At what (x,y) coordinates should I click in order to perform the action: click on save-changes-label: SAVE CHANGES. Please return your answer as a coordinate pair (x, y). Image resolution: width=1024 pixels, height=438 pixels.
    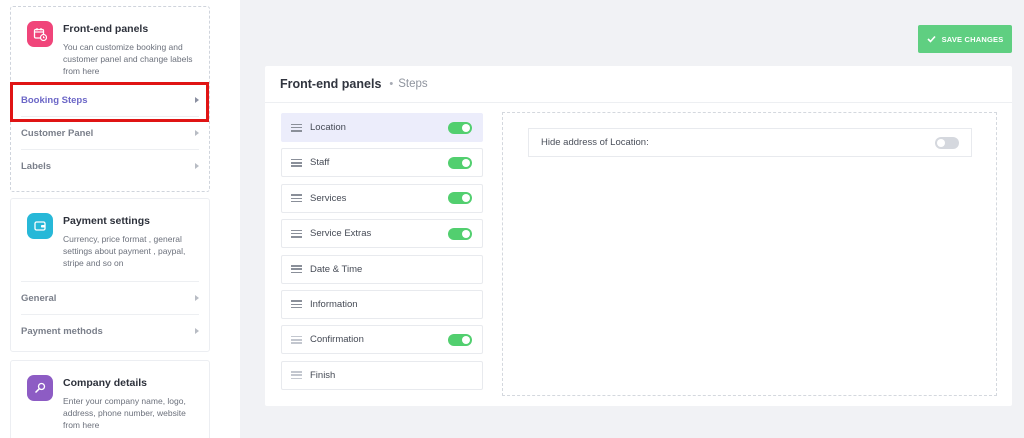
    Looking at the image, I should click on (972, 39).